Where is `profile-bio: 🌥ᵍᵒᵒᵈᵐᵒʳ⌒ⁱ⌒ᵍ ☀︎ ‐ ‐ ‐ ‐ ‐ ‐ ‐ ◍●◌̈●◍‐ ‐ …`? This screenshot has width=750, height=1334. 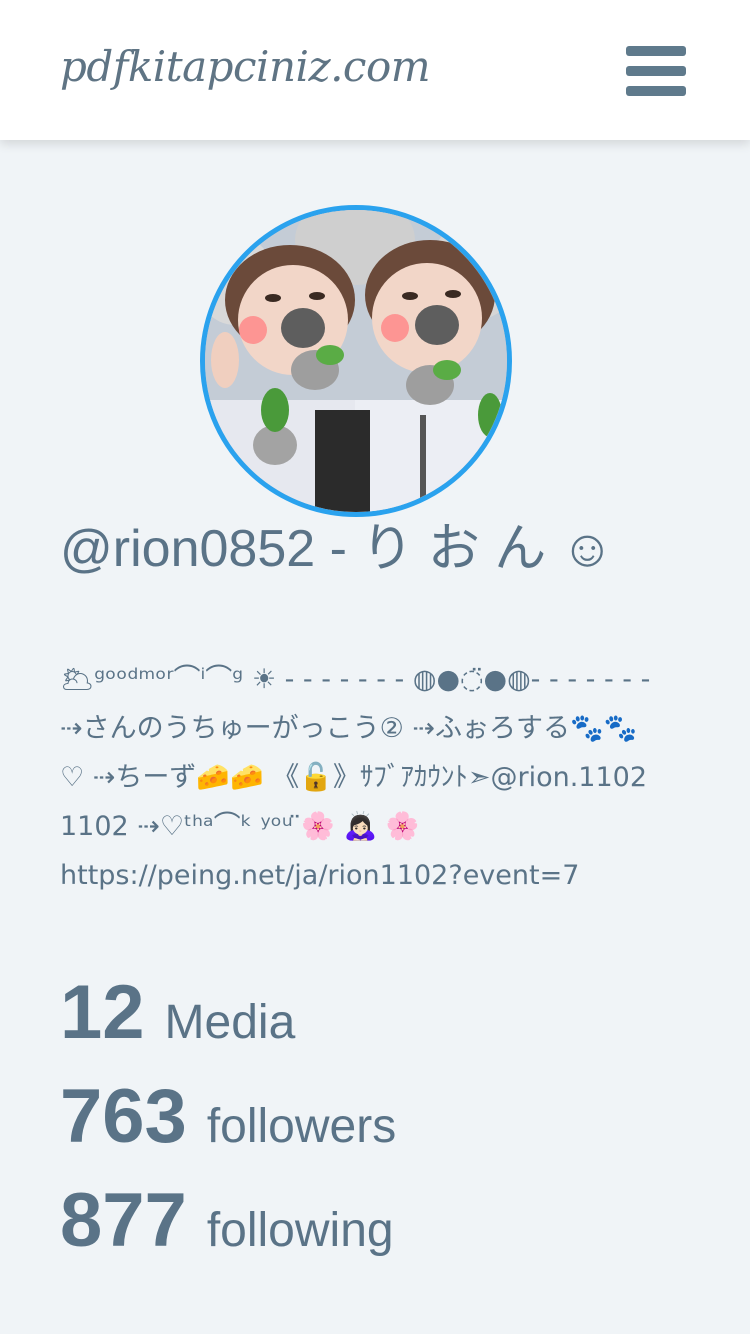
profile-bio: 🌥ᵍᵒᵒᵈᵐᵒʳ⌒ⁱ⌒ᵍ ☀︎ ‐ ‐ ‐ ‐ ‐ ‐ ‐ ◍●◌̈●◍‐ ‐ … is located at coordinates (360, 777).